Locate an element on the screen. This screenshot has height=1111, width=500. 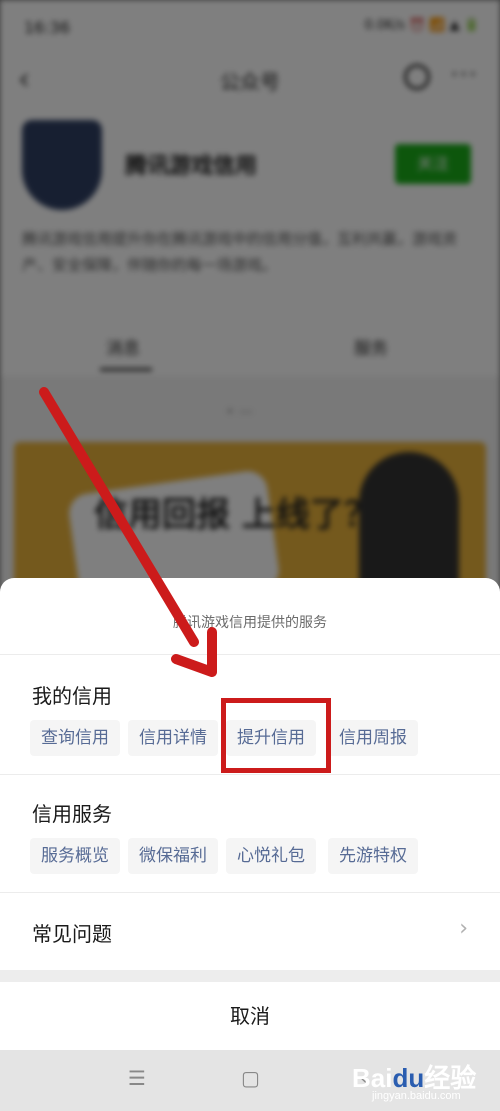
annotation-highlight-box is located at coordinates (276, 735).